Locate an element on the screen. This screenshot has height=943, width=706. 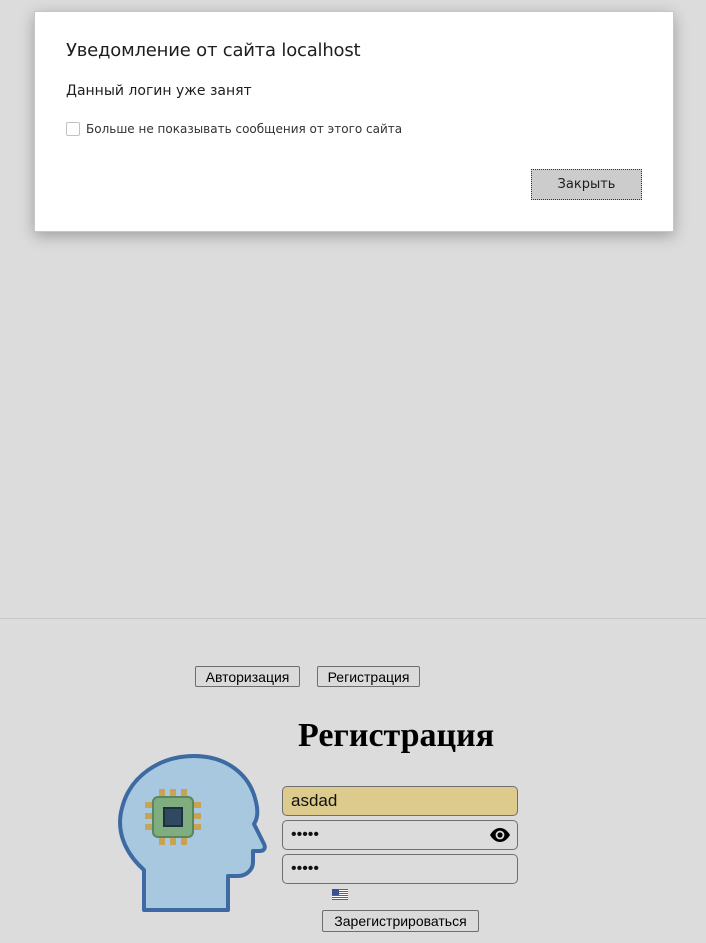
password-confirm-value: ••••• is located at coordinates (305, 868).